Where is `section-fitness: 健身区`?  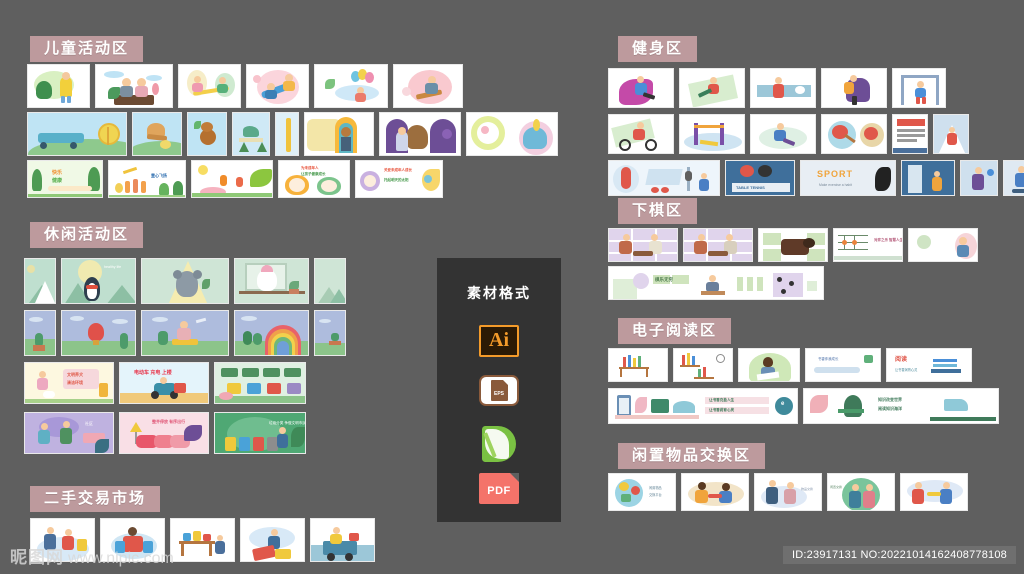
section-fitness: 健身区 is located at coordinates (658, 49).